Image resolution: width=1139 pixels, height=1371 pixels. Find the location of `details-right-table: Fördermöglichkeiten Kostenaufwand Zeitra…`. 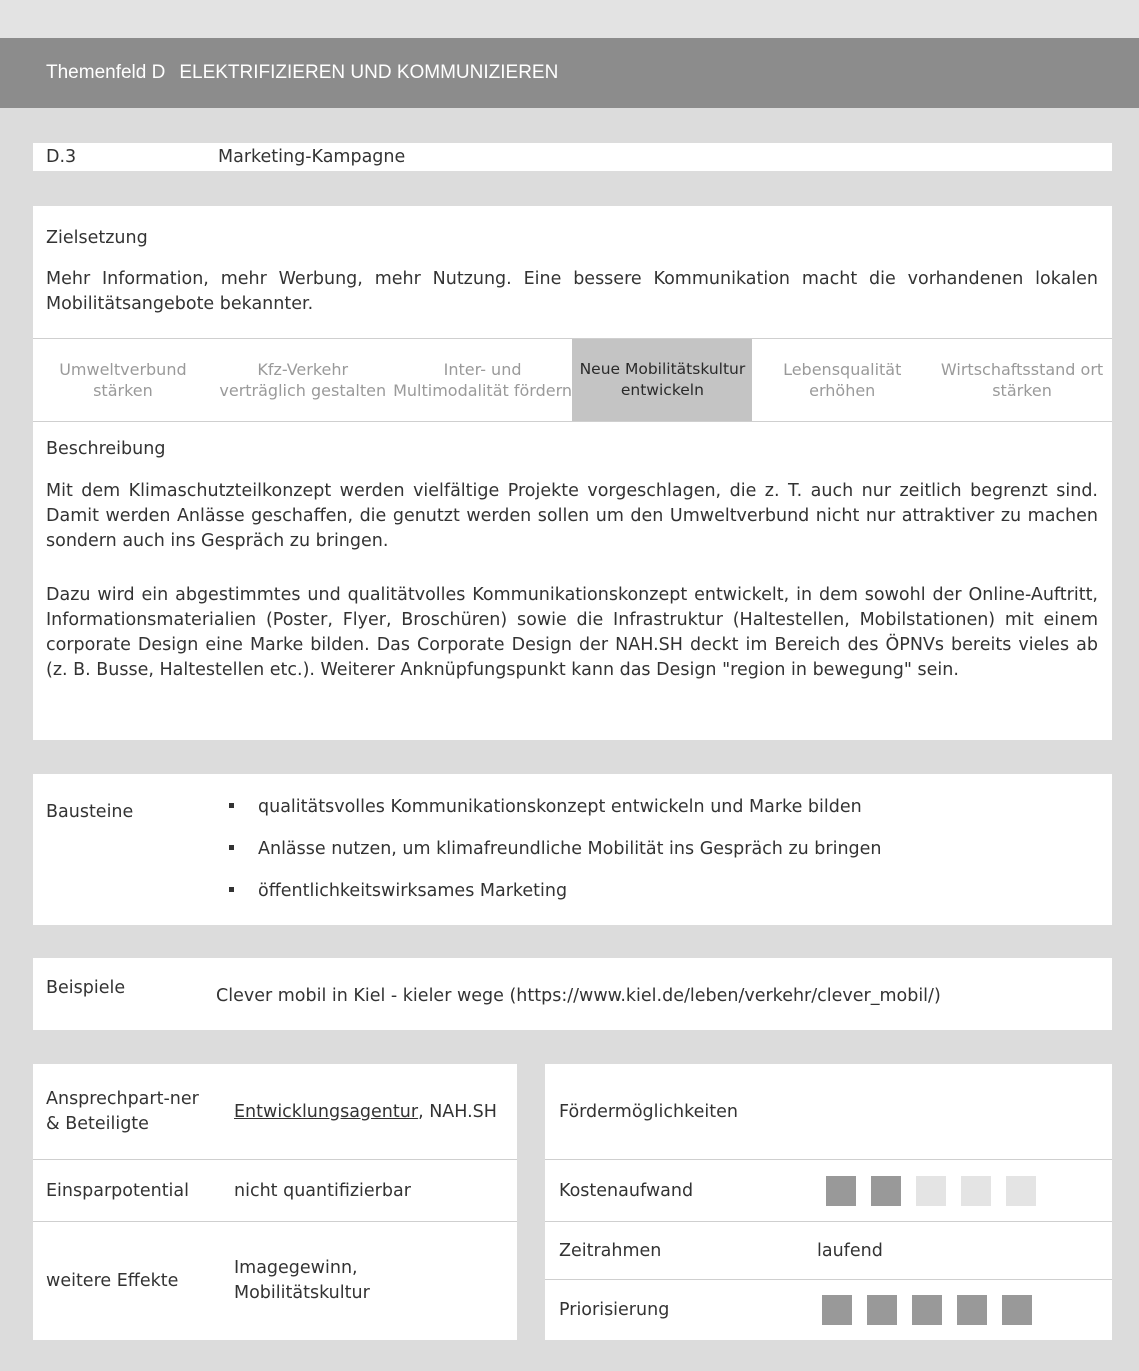

details-right-table: Fördermöglichkeiten Kostenaufwand Zeitra… is located at coordinates (828, 1202).